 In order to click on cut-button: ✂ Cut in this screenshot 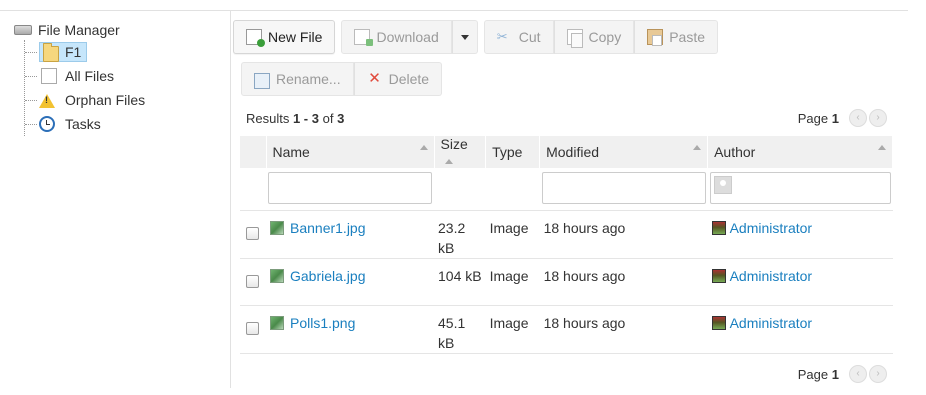, I will do `click(518, 37)`.